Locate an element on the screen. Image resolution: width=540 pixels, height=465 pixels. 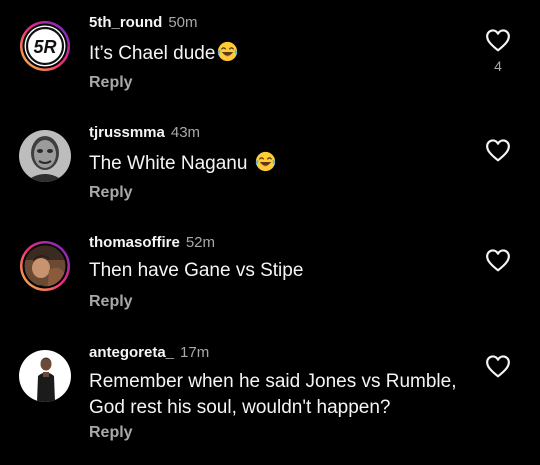
story-ring-avatar is located at coordinates (45, 266).